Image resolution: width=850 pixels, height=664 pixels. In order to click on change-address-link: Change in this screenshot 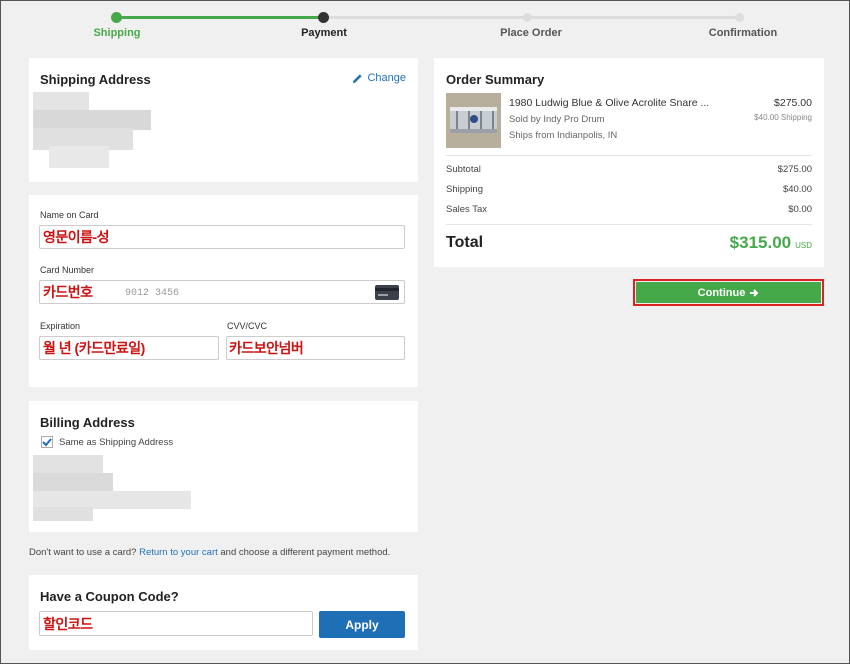, I will do `click(379, 78)`.